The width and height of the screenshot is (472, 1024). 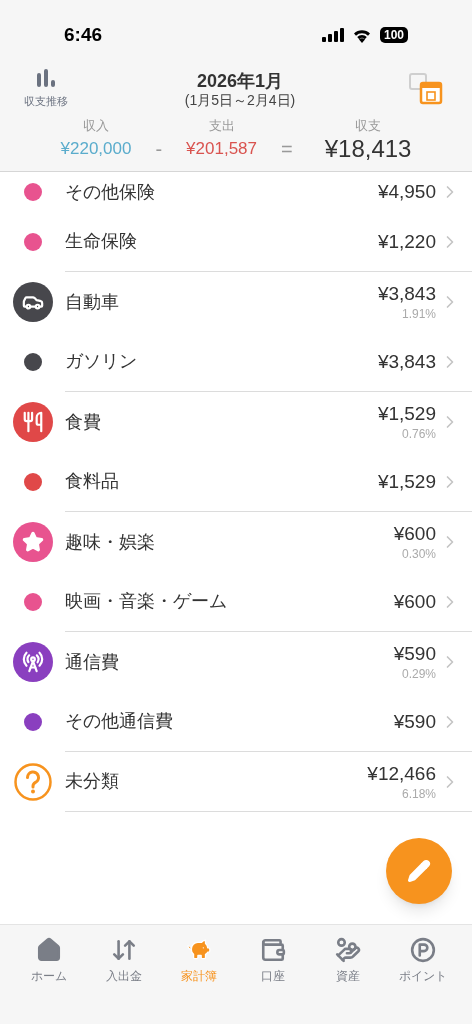 I want to click on amount-text: ¥1,220, so click(x=406, y=241).